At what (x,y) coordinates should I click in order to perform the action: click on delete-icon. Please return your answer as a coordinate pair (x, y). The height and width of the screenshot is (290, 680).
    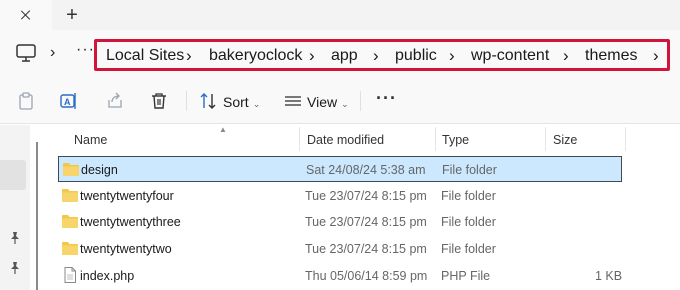
    Looking at the image, I should click on (159, 101).